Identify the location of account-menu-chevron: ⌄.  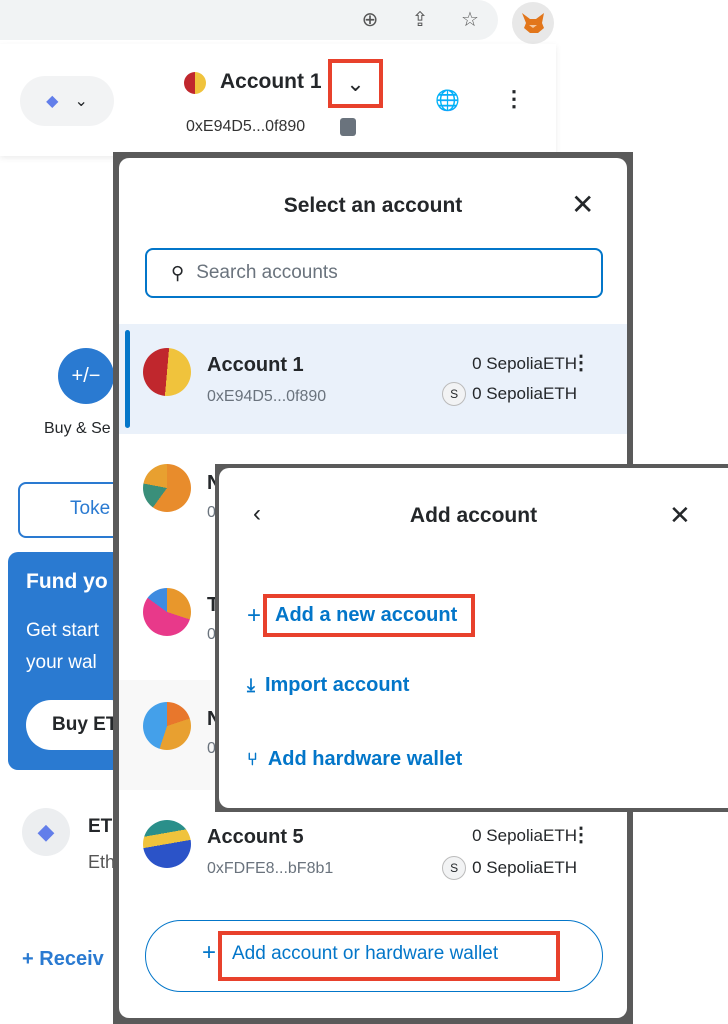
(355, 83).